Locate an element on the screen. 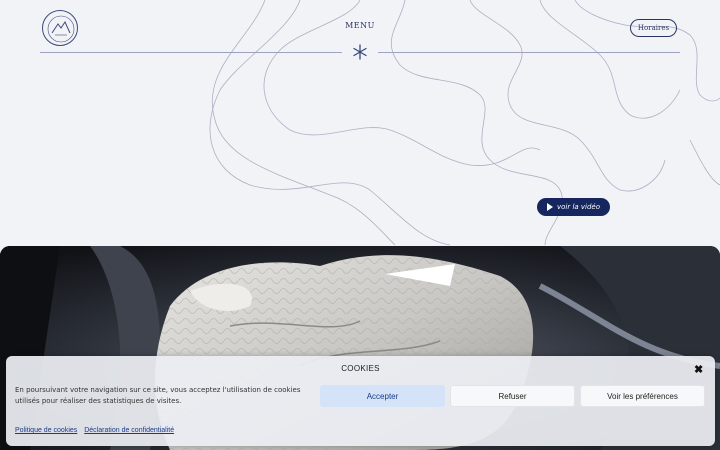 The image size is (720, 450). cookie-banner-title: COOKIES is located at coordinates (360, 368).